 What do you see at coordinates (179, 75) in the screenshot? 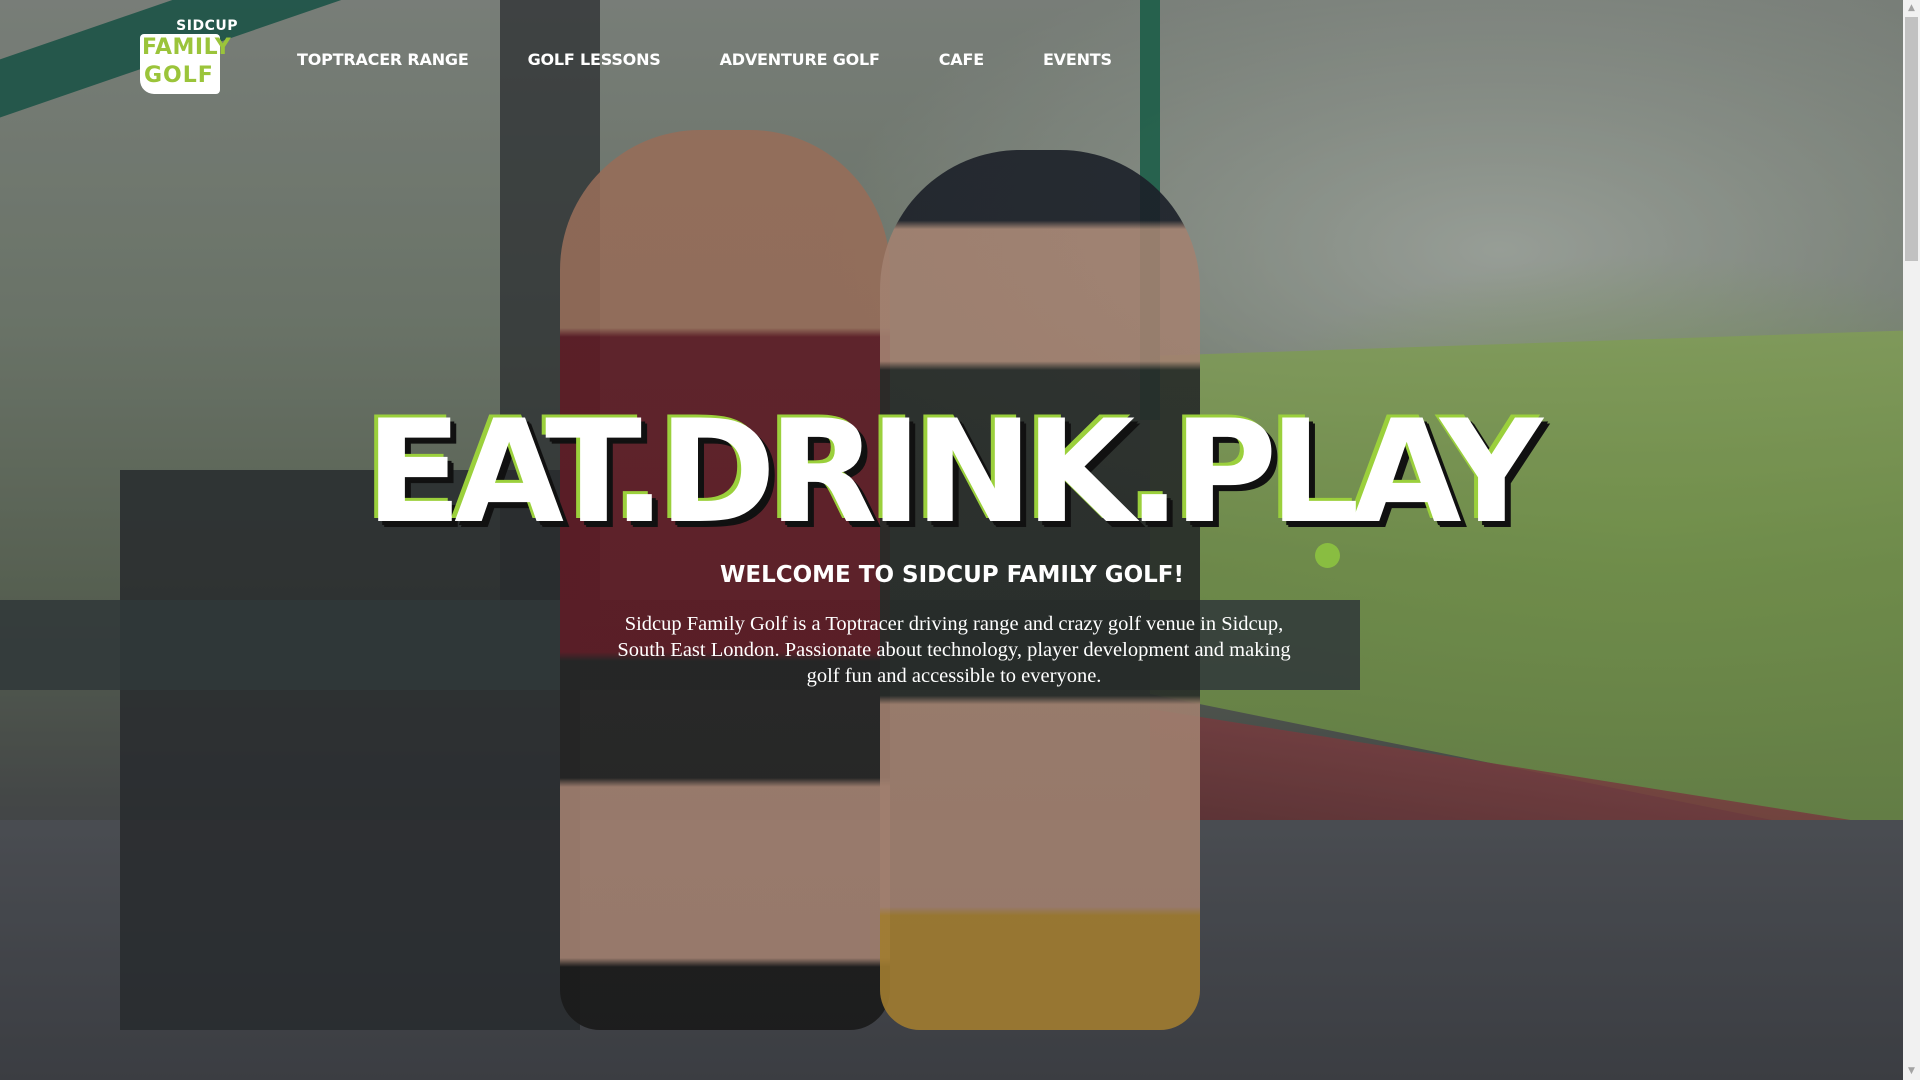
I see `logo-golf-text: GOLF` at bounding box center [179, 75].